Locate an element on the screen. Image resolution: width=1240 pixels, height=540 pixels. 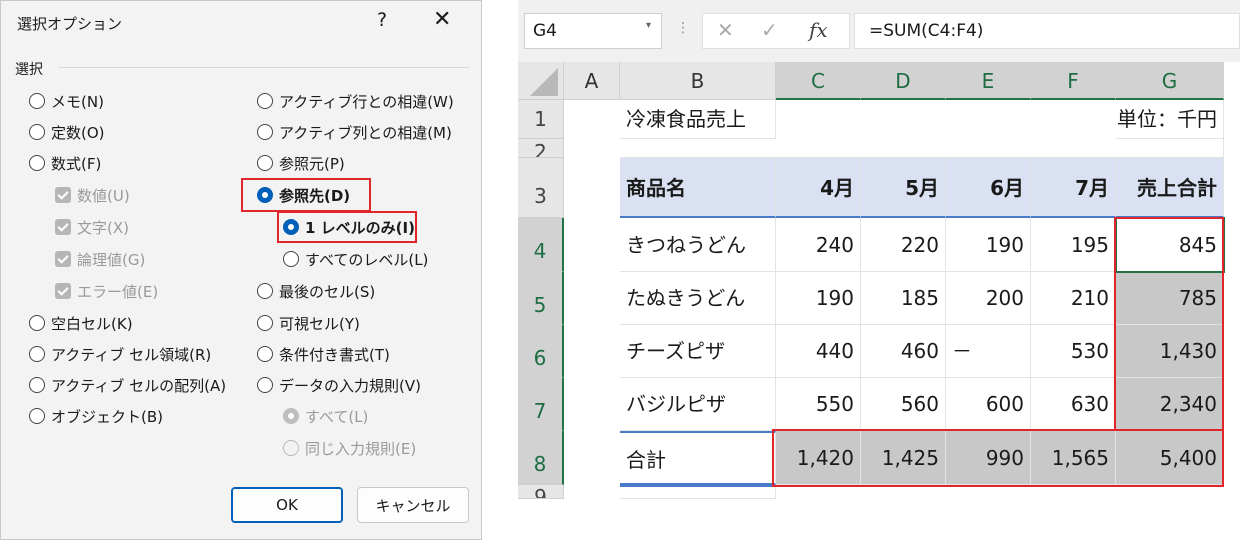
cell-f7: 630 is located at coordinates (1073, 404).